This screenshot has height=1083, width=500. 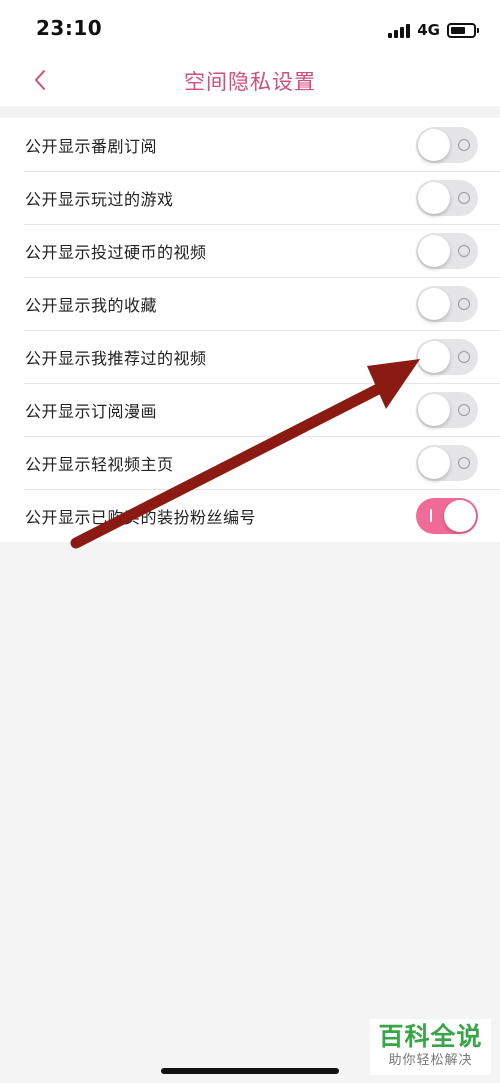 What do you see at coordinates (250, 250) in the screenshot?
I see `setting-row-coins: 公开显示投过硬币的视频` at bounding box center [250, 250].